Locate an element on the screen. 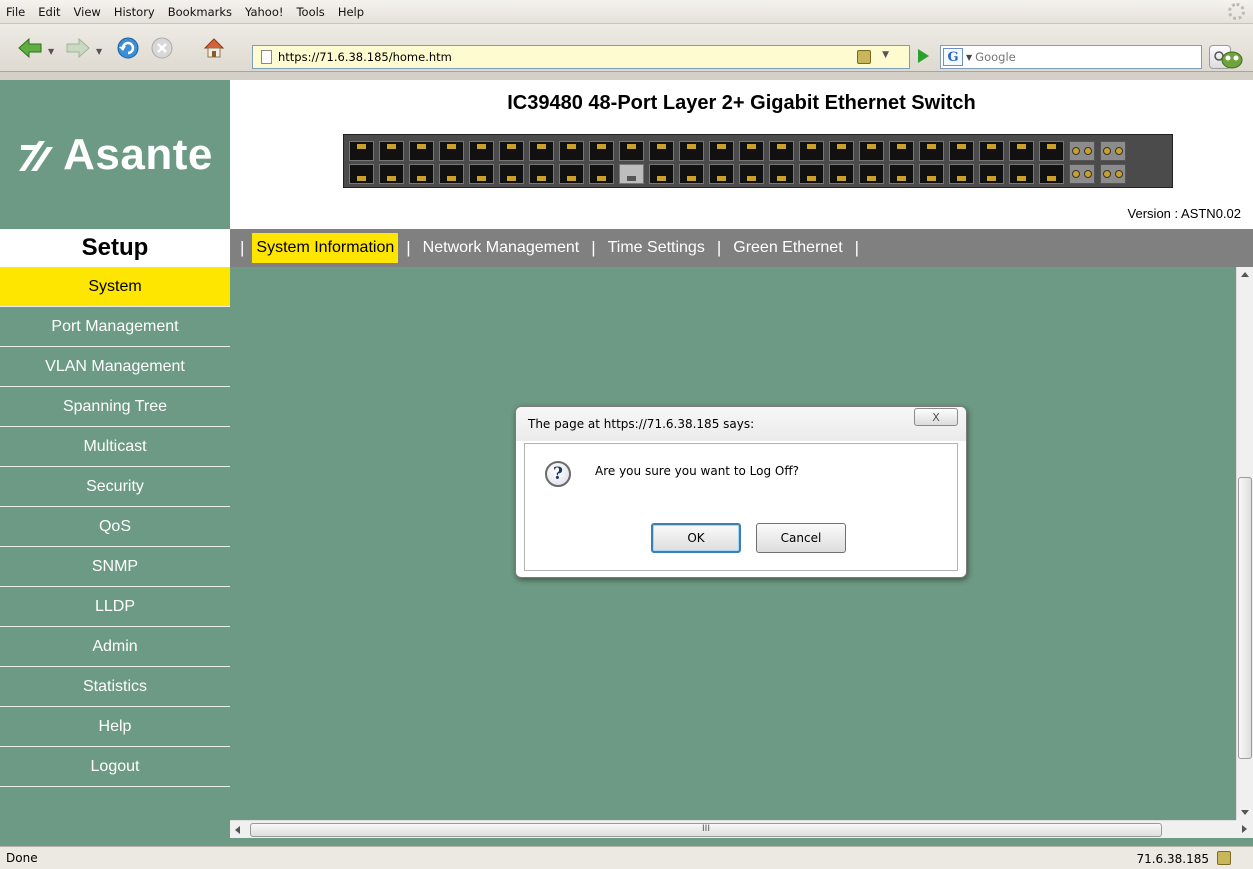 Image resolution: width=1253 pixels, height=869 pixels. search-input is located at coordinates (1065, 57).